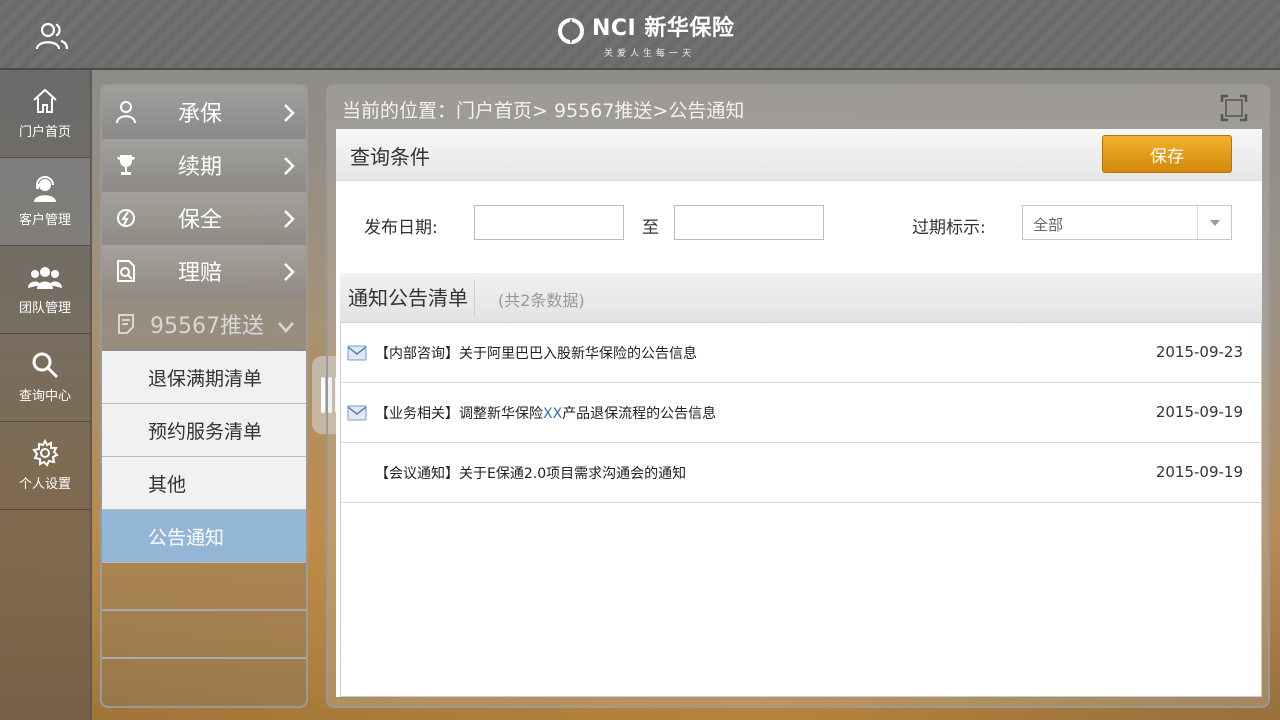 This screenshot has height=720, width=1280. What do you see at coordinates (200, 273) in the screenshot?
I see `menu-item-label: 理赔` at bounding box center [200, 273].